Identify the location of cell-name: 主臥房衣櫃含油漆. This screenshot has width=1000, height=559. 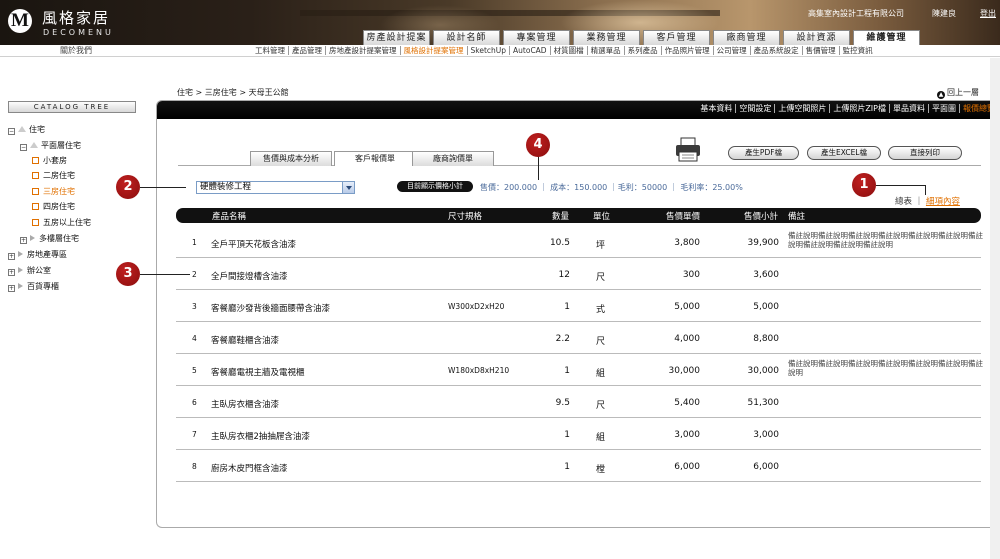
(245, 405).